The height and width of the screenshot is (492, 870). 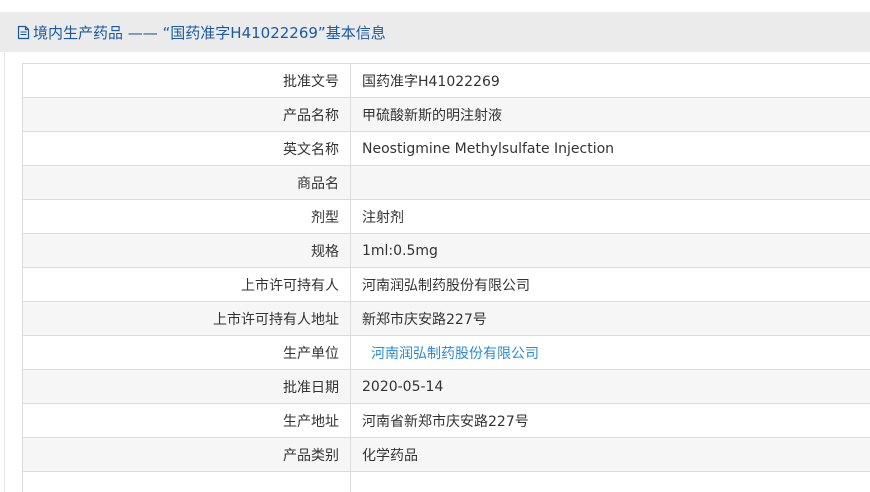 What do you see at coordinates (186, 318) in the screenshot?
I see `field-label: 上市许可持有人地址` at bounding box center [186, 318].